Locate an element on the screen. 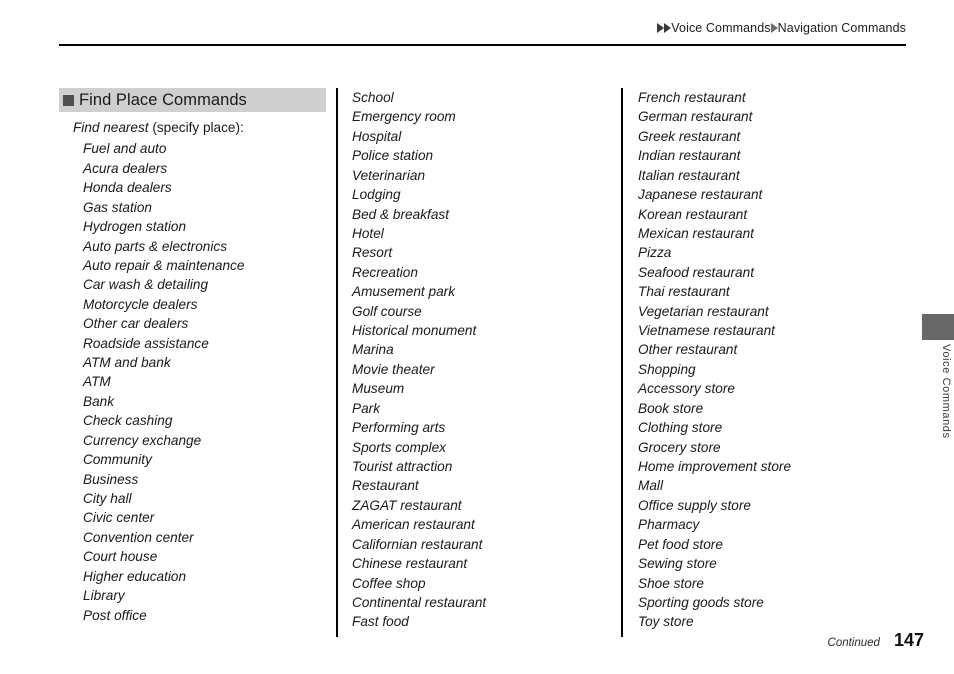  list-item: Shoe store is located at coordinates (671, 583).